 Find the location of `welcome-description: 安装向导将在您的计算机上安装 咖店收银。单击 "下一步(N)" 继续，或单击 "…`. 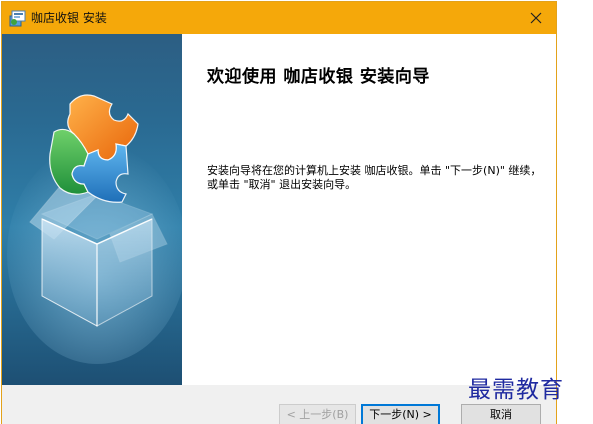

welcome-description: 安装向导将在您的计算机上安装 咖店收银。单击 "下一步(N)" 继续，或单击 "… is located at coordinates (374, 177).